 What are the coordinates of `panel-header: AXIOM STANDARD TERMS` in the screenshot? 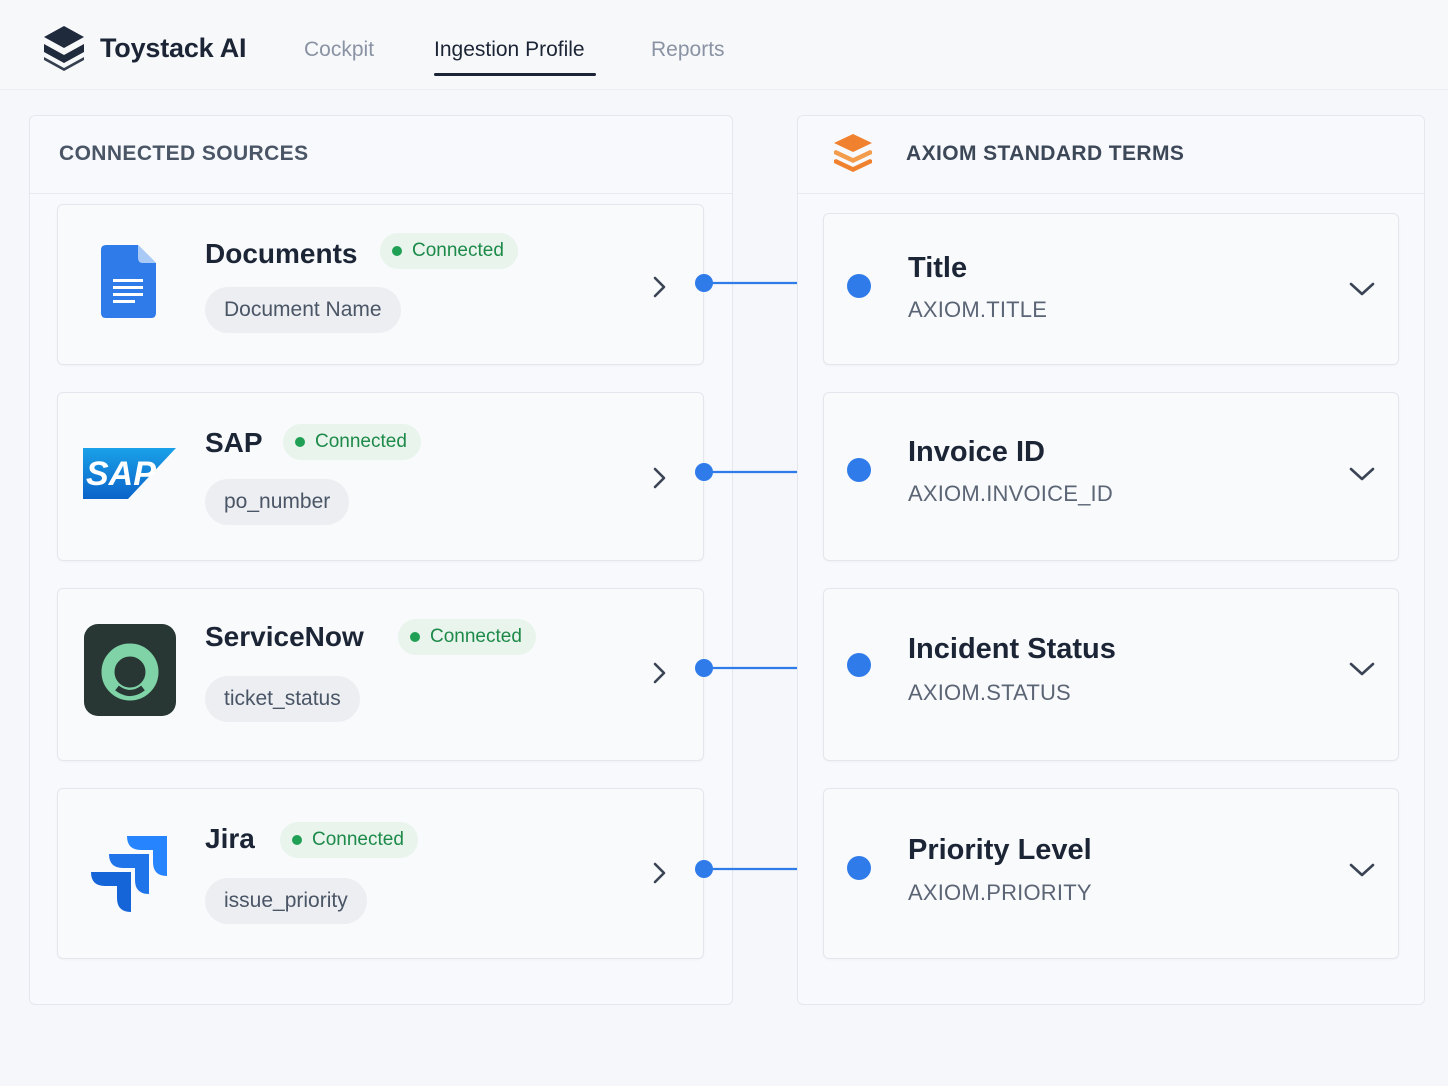 It's located at (1111, 155).